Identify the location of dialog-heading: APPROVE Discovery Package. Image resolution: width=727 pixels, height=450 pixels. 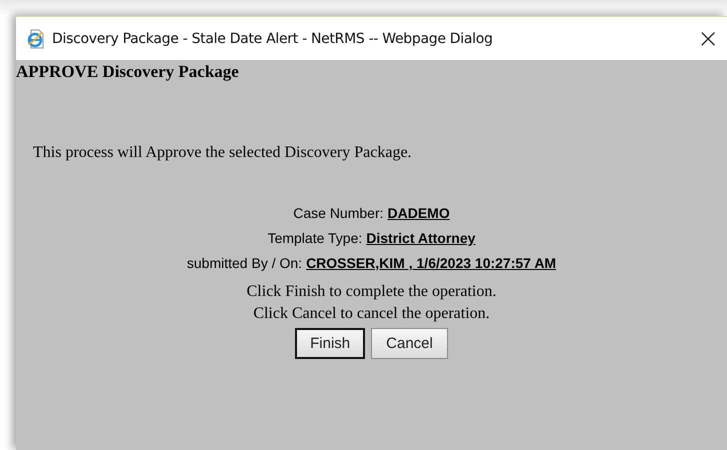
(128, 72).